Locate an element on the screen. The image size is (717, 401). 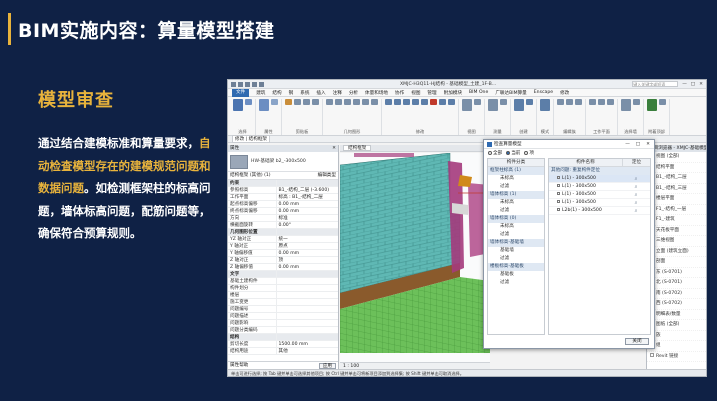
ribbon-tab: 结构 is located at coordinates (276, 93).